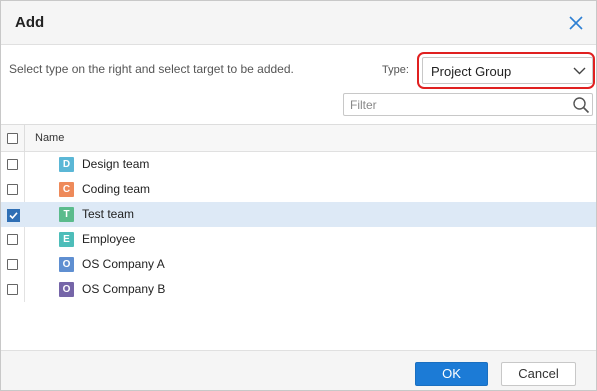  What do you see at coordinates (451, 374) in the screenshot?
I see `ok-button: OK` at bounding box center [451, 374].